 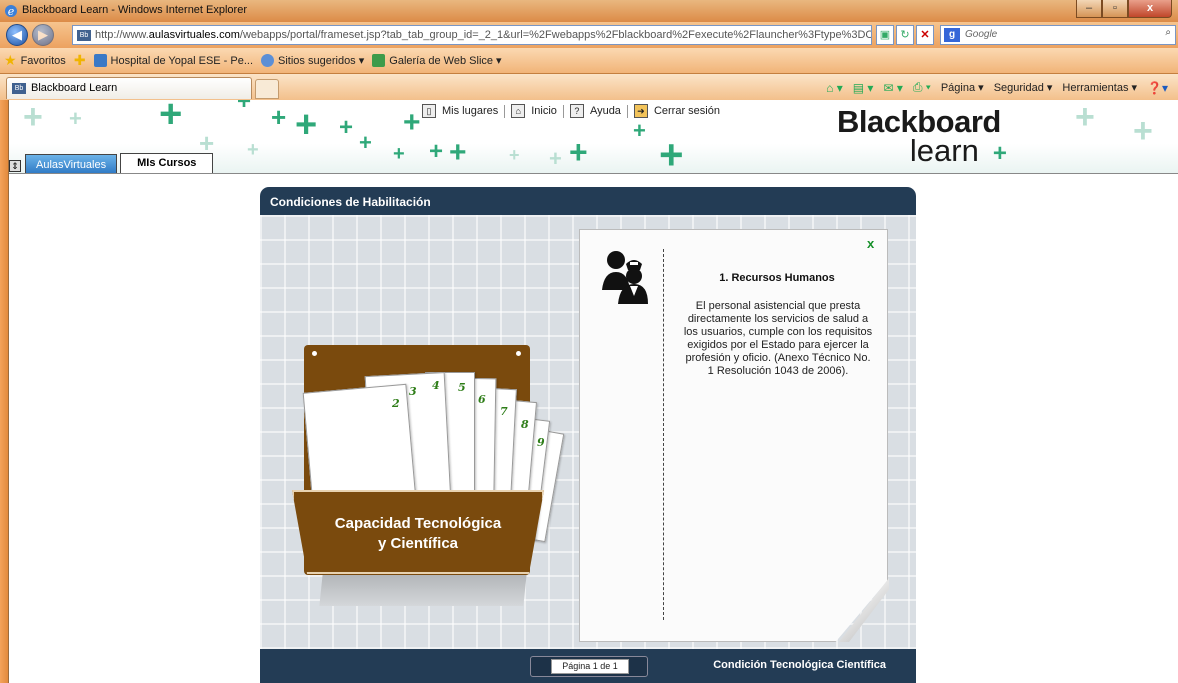 What do you see at coordinates (605, 111) in the screenshot?
I see `link-help: Ayuda` at bounding box center [605, 111].